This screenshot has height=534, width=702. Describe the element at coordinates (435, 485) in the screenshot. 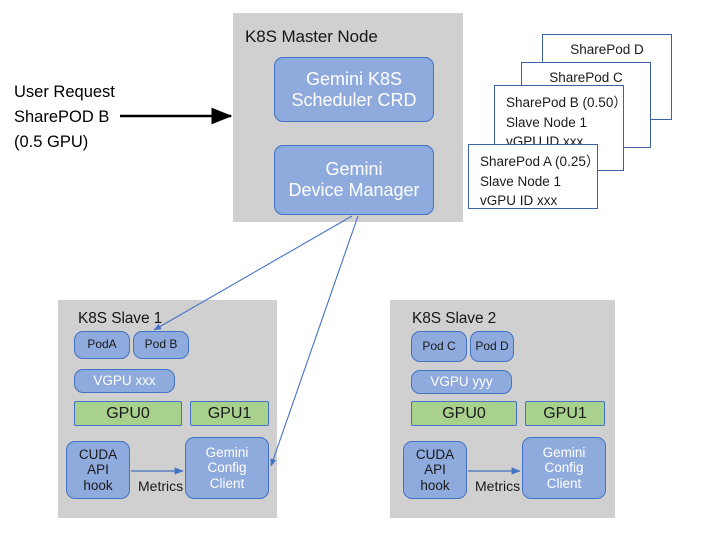

I see `slave-2-hook-line-3: hook` at that location.